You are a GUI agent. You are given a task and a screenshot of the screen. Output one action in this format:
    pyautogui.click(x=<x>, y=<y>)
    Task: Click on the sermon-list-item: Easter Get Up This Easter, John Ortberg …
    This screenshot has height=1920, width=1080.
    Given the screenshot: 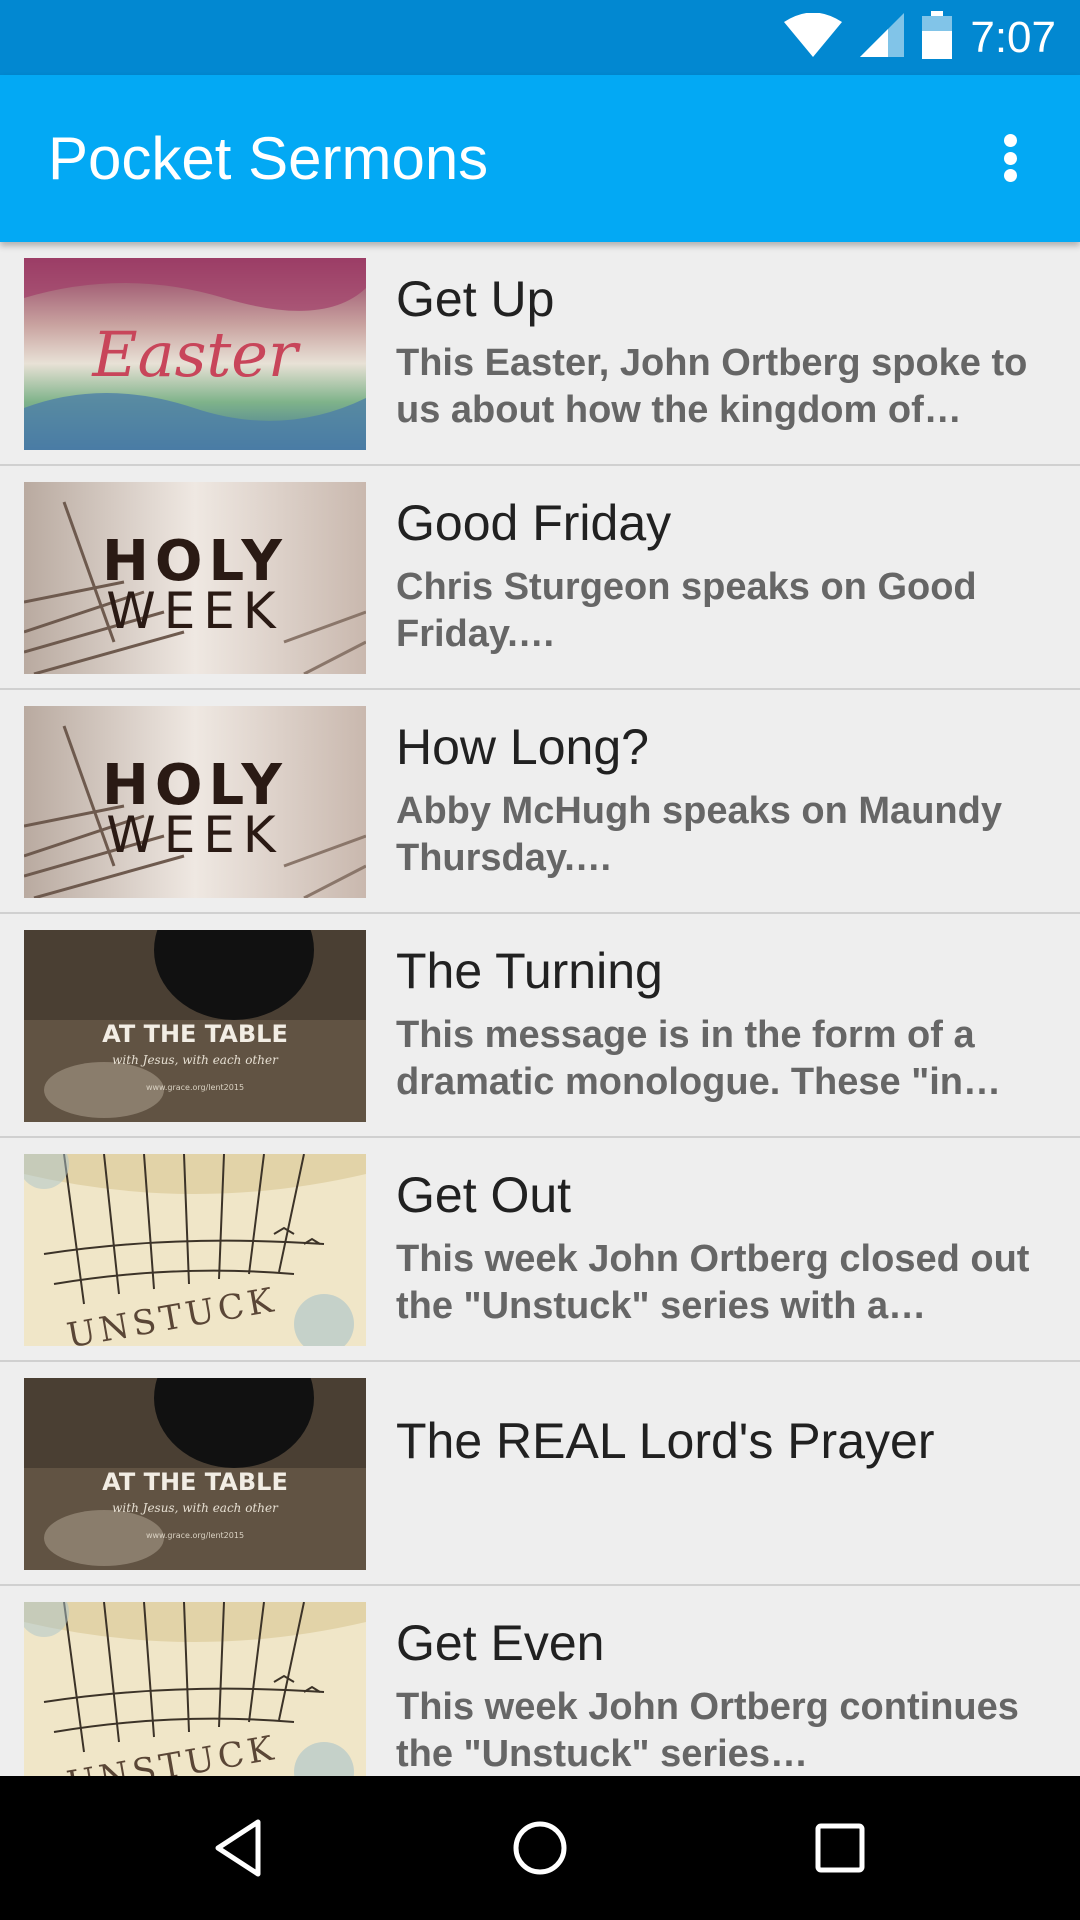 What is the action you would take?
    pyautogui.click(x=540, y=354)
    